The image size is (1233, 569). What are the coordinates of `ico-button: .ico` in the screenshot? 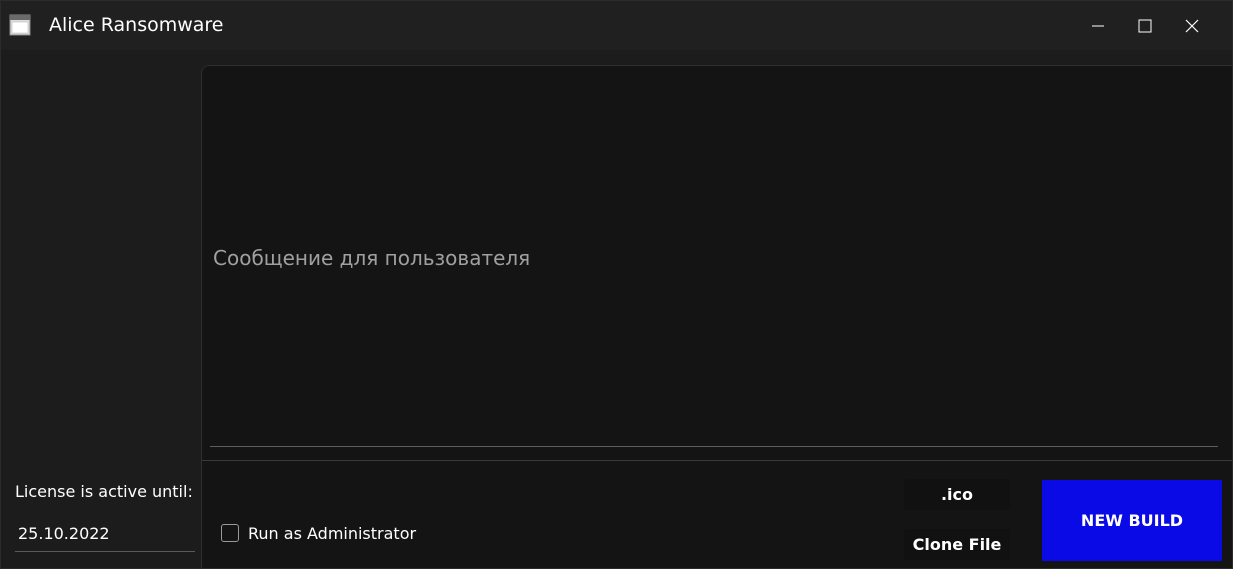 It's located at (957, 494).